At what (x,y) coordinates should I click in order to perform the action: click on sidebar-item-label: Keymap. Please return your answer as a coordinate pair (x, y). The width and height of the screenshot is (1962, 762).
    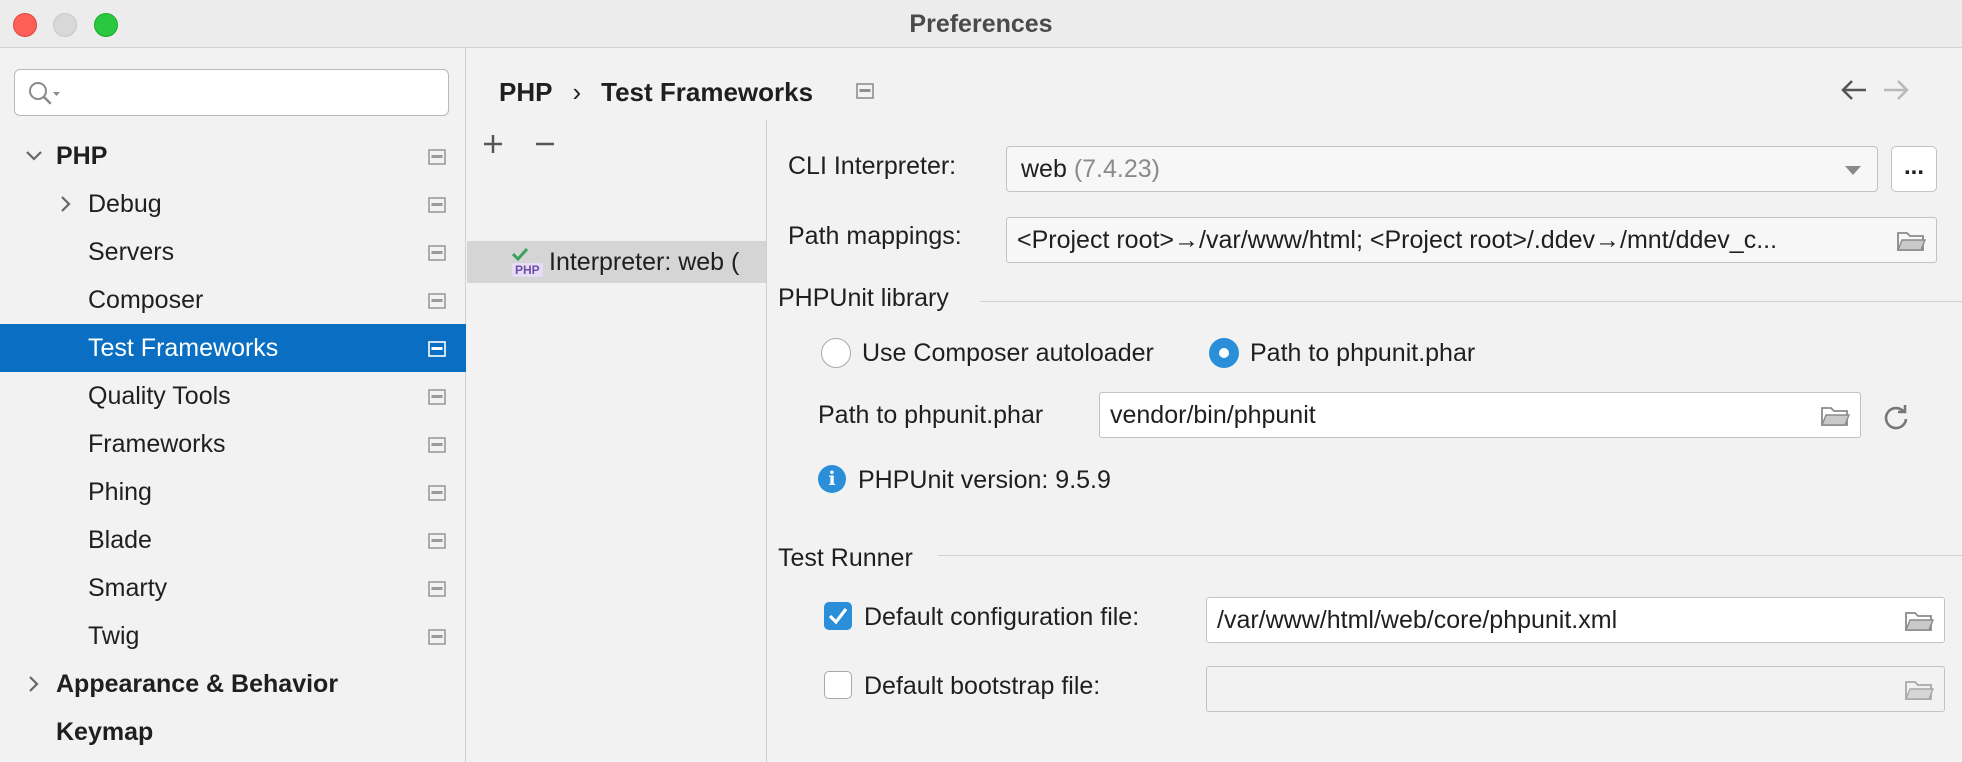
    Looking at the image, I should click on (105, 732).